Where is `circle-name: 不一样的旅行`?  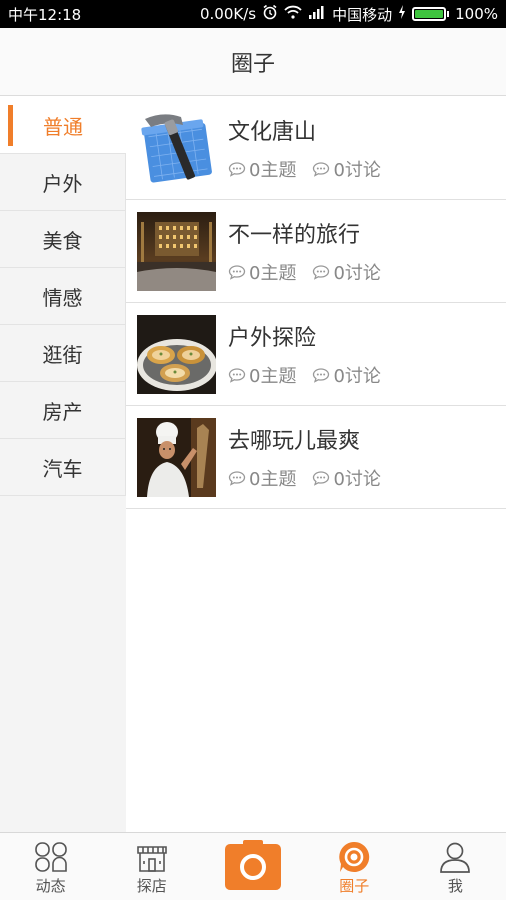
circle-name: 不一样的旅行 is located at coordinates (294, 235).